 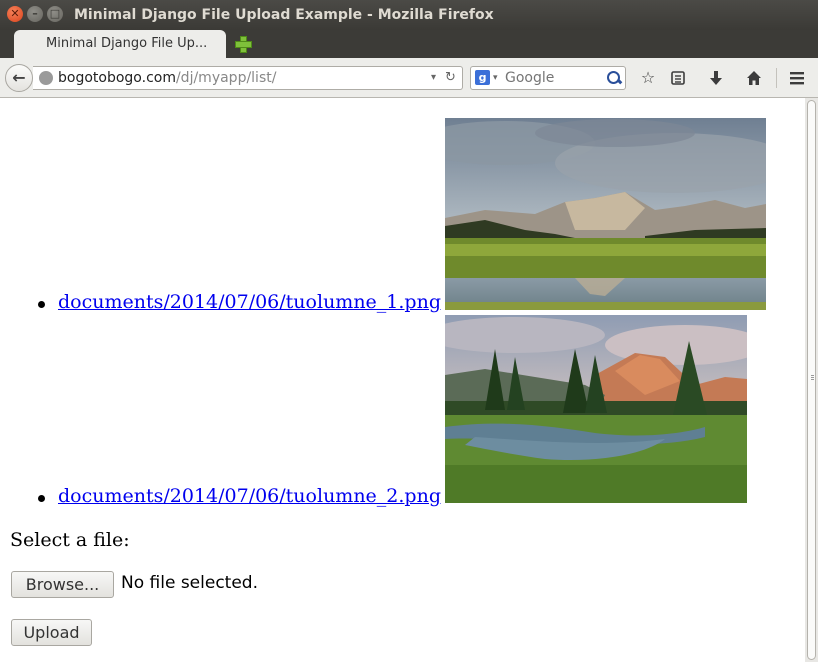 I want to click on window-close-button: ✕, so click(x=15, y=14).